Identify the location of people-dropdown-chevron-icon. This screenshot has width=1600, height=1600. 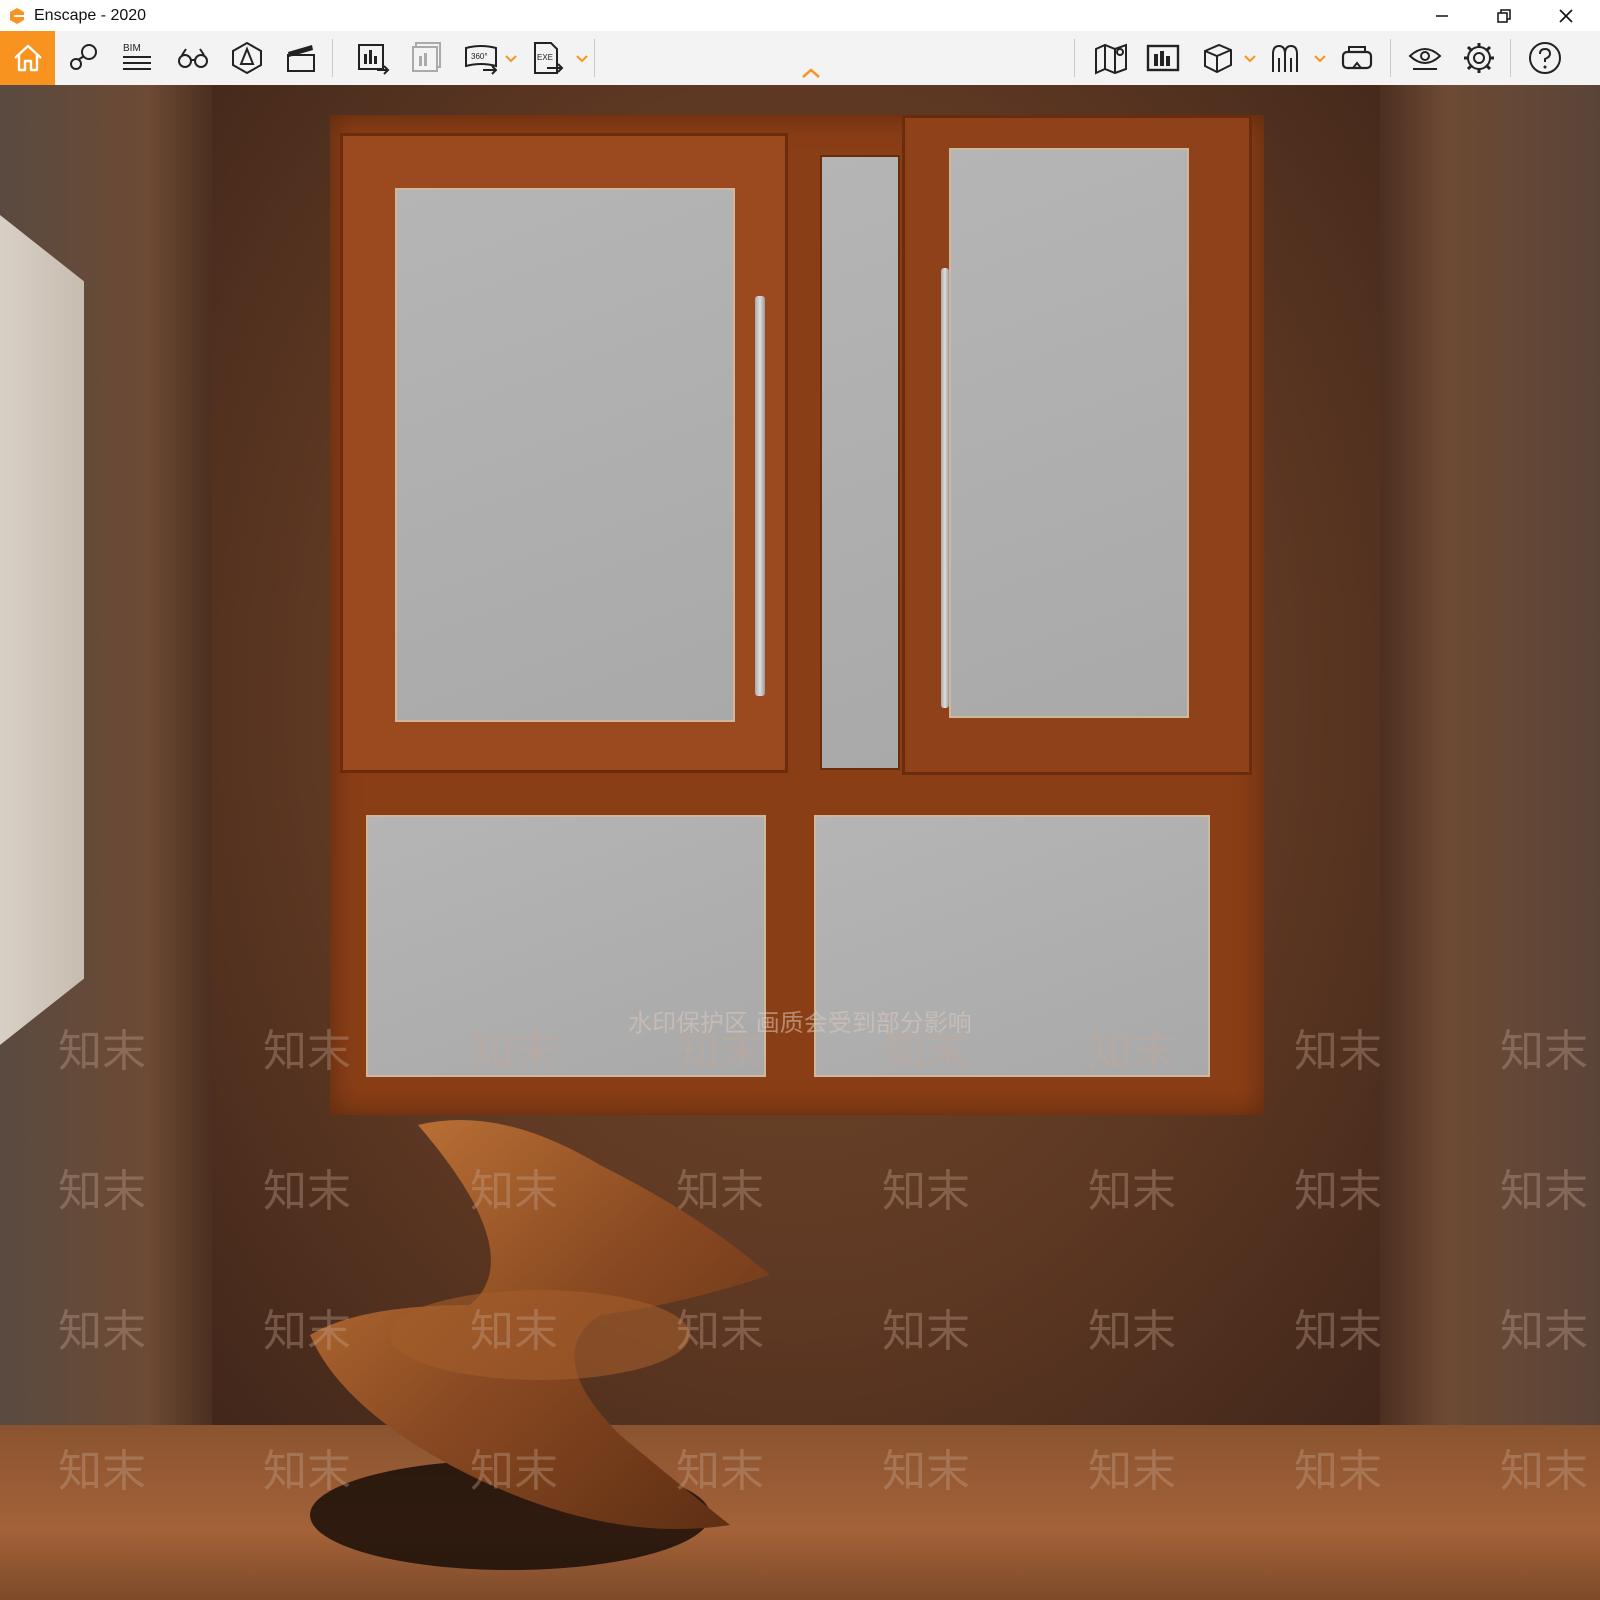
(1320, 58).